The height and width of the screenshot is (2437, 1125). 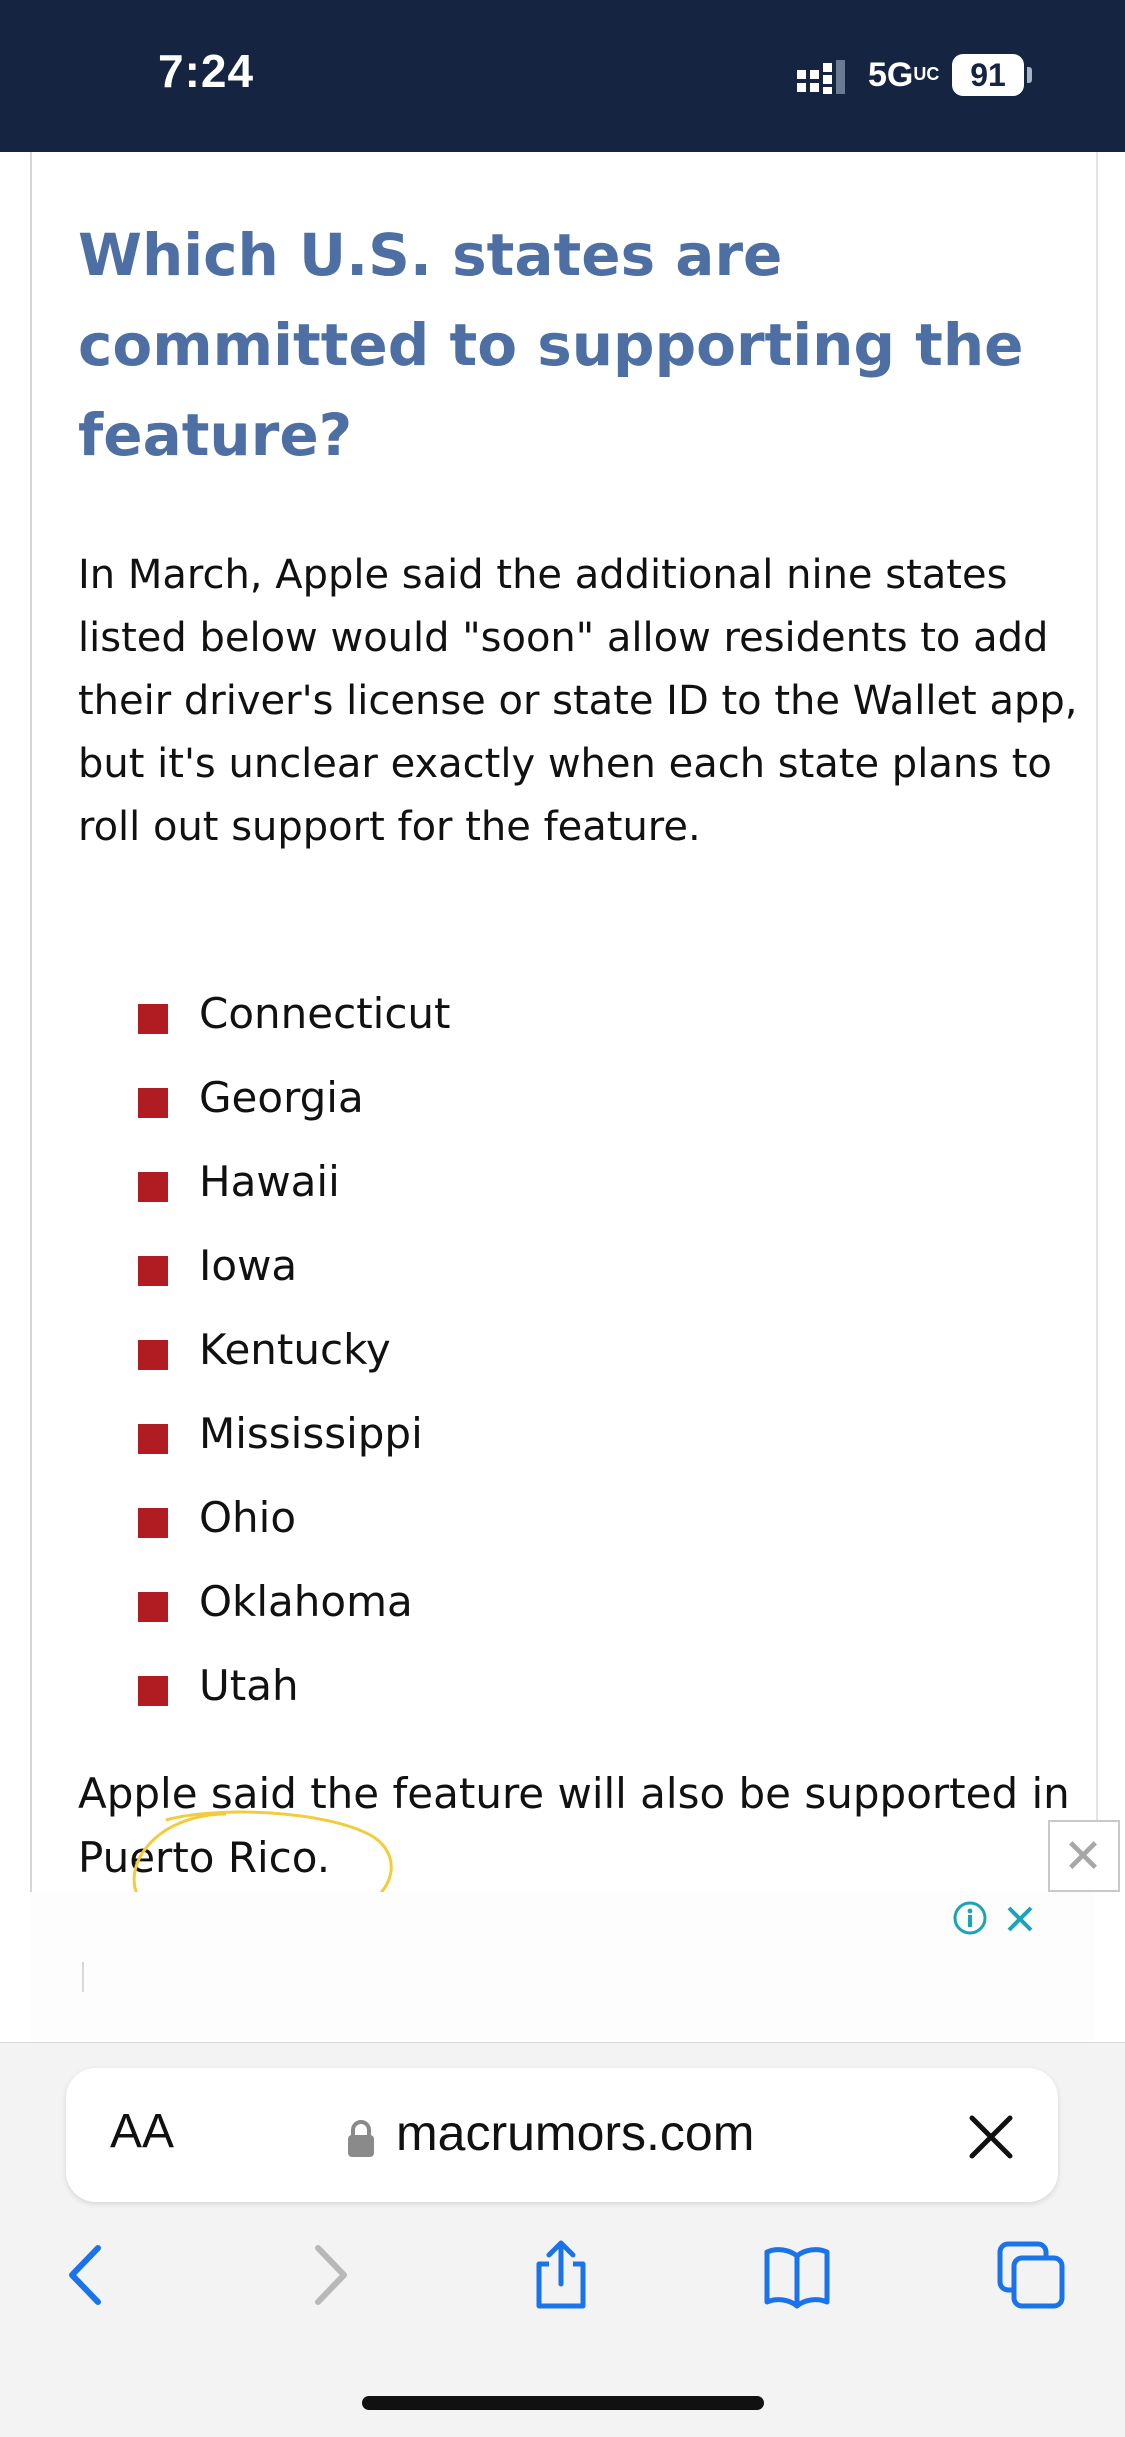 What do you see at coordinates (311, 1433) in the screenshot?
I see `state-name: Mississippi` at bounding box center [311, 1433].